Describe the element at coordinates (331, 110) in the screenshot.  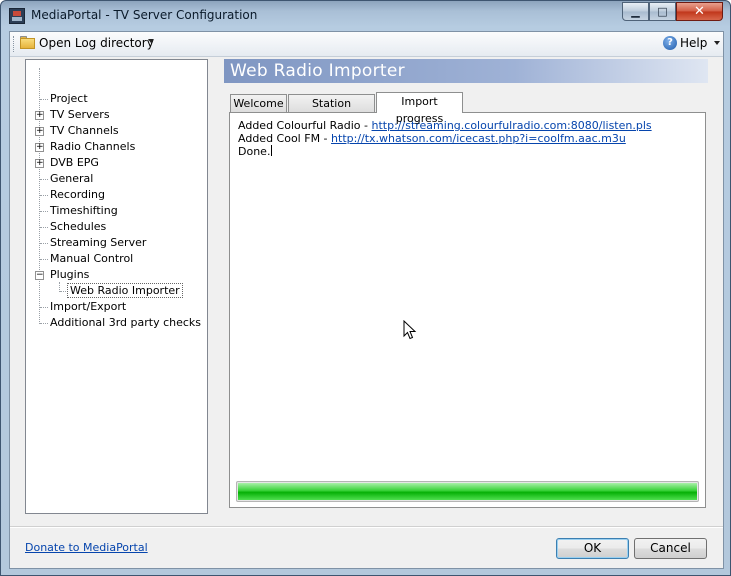
I see `tab-station-selection: Station selection` at that location.